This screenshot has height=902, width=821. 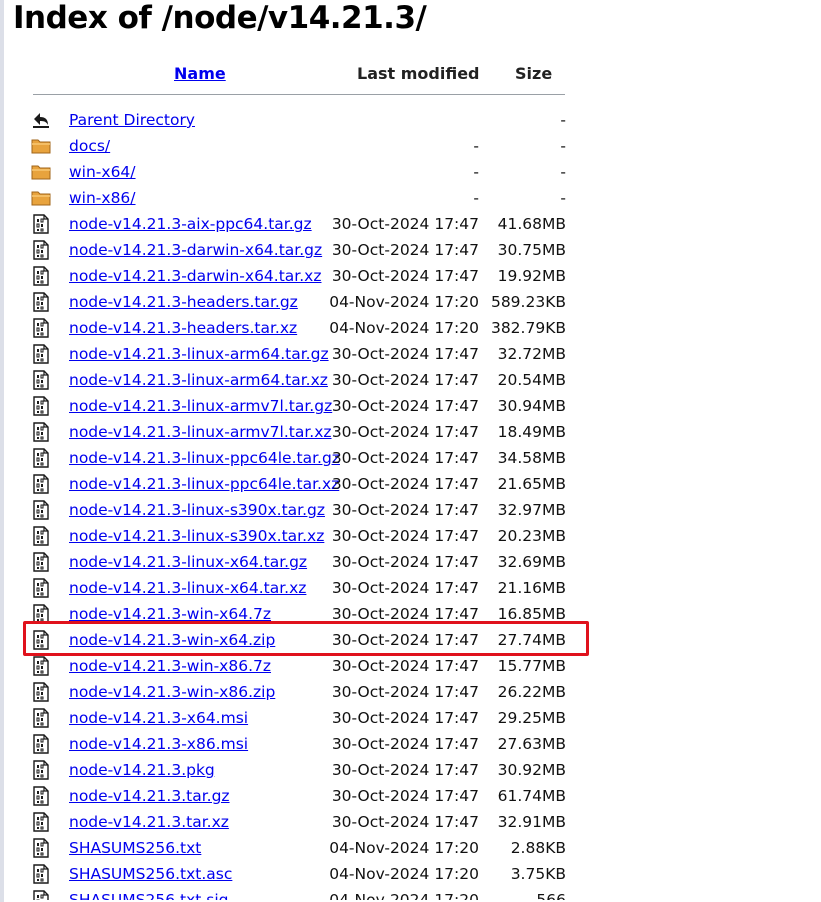 What do you see at coordinates (538, 848) in the screenshot?
I see `size-value: 2.88KB` at bounding box center [538, 848].